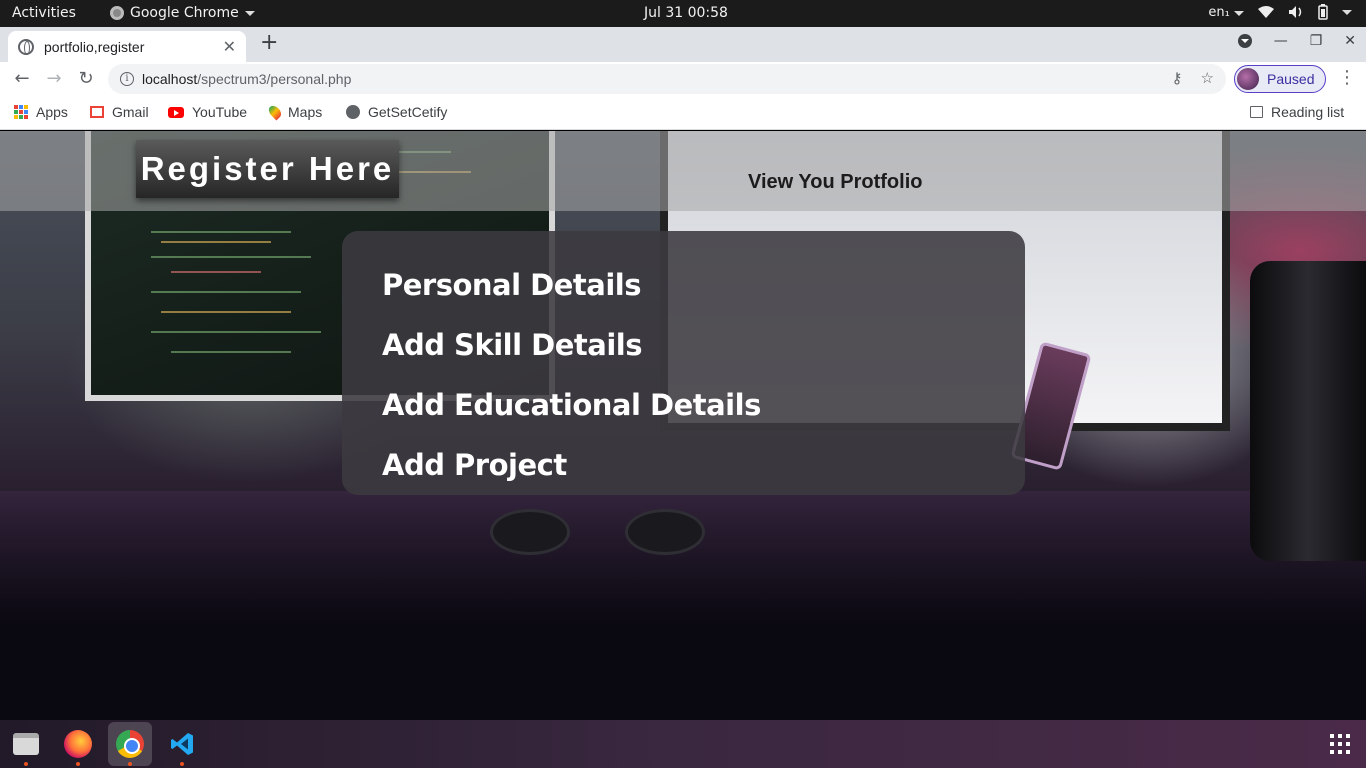 The image size is (1366, 768). I want to click on dock-files, so click(26, 744).